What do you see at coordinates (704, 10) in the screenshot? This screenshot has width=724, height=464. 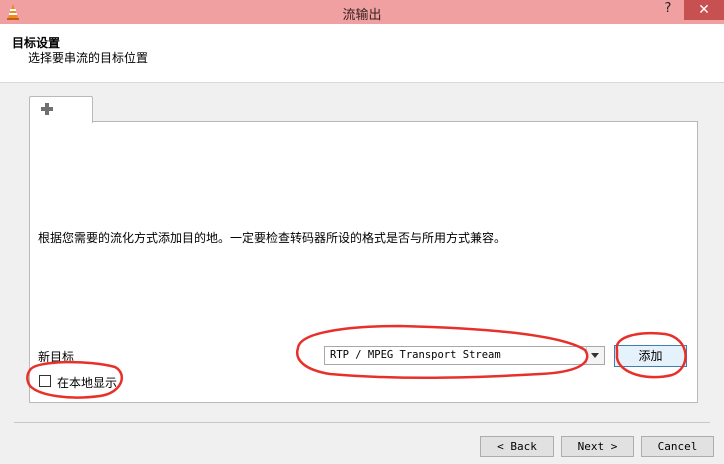 I see `close-button: ✕` at bounding box center [704, 10].